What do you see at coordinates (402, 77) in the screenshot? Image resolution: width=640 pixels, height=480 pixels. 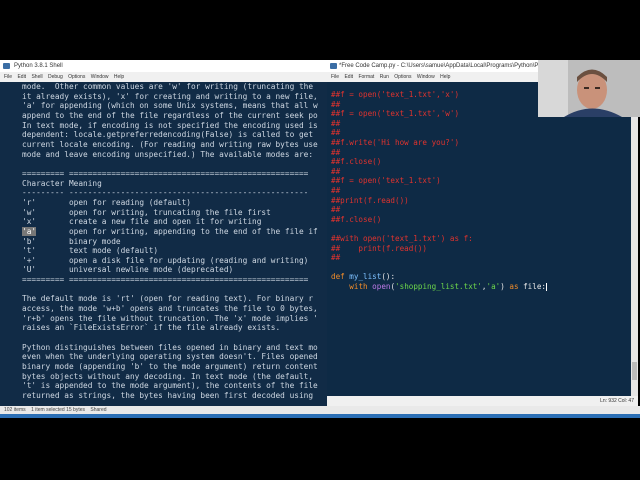 I see `editor-menu-options: Options` at bounding box center [402, 77].